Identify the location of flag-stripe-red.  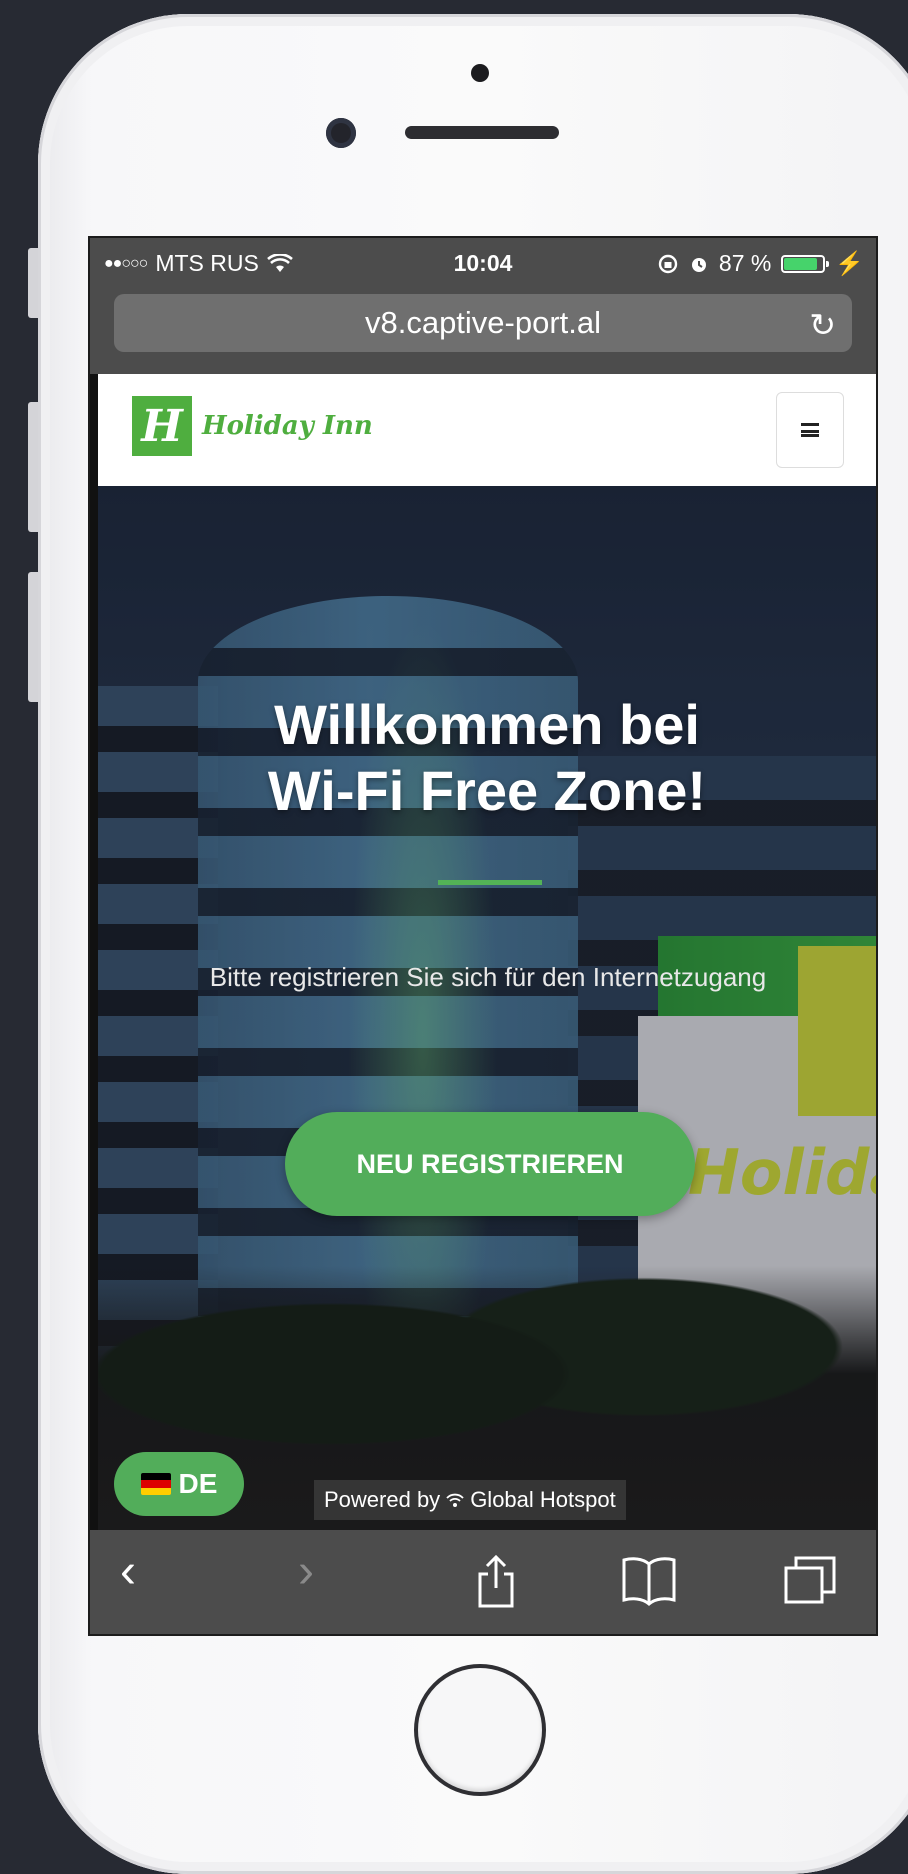
(155, 1484).